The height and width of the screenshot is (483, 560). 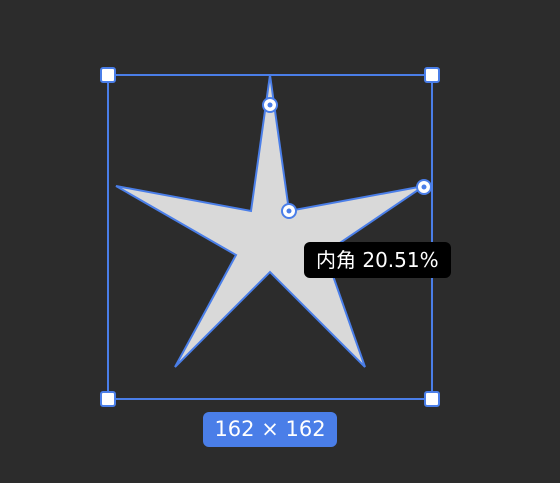 I want to click on resize-handle-bottom-left, so click(x=108, y=399).